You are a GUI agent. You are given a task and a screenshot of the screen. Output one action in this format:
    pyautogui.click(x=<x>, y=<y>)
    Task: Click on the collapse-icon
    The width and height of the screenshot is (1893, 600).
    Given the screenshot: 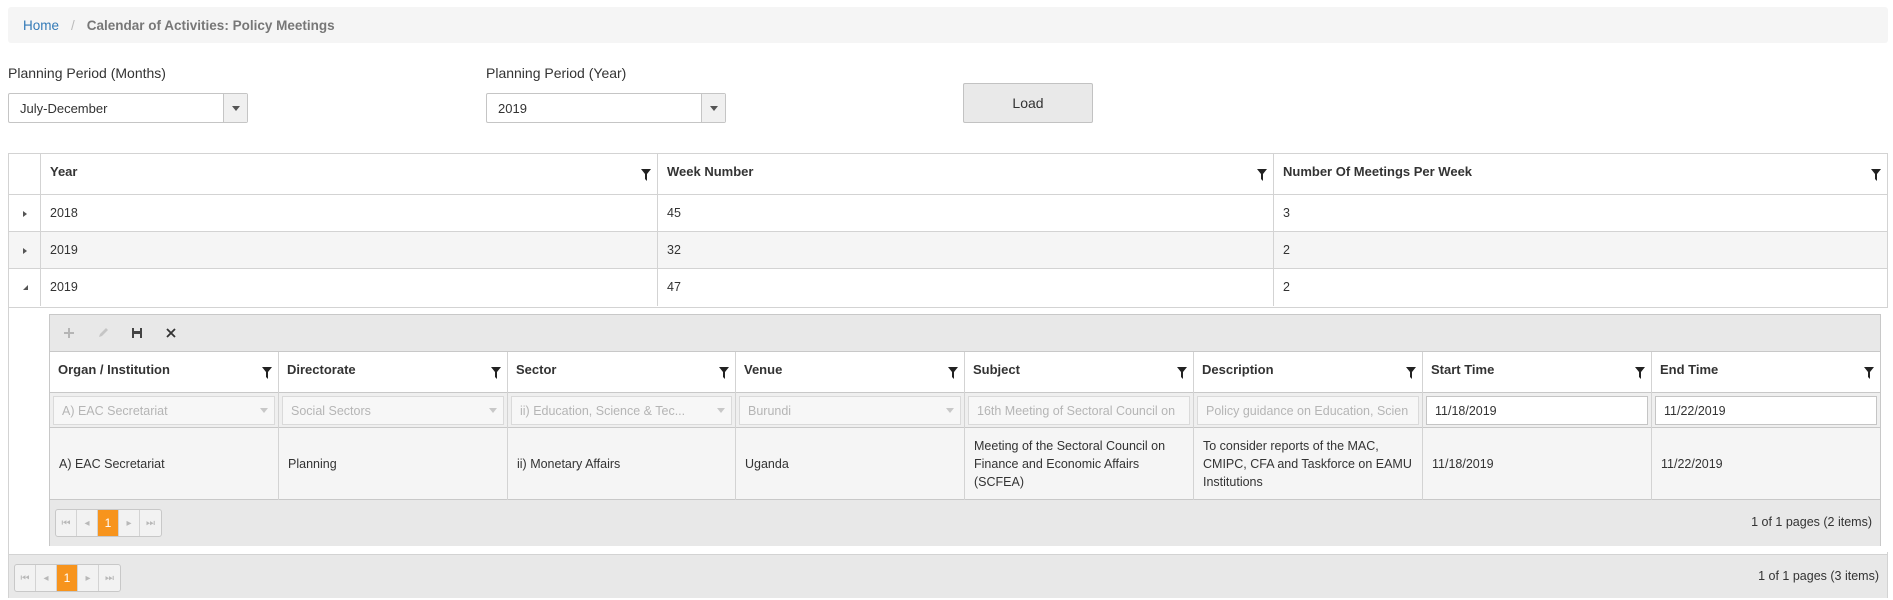 What is the action you would take?
    pyautogui.click(x=25, y=287)
    